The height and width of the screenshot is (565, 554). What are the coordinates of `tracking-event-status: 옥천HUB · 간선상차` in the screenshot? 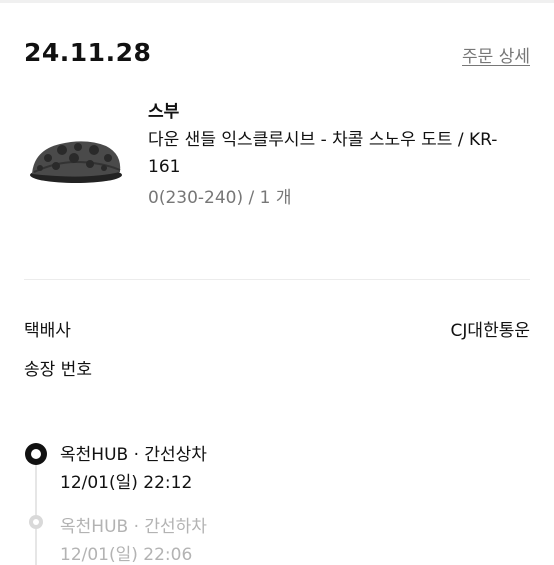 It's located at (133, 455).